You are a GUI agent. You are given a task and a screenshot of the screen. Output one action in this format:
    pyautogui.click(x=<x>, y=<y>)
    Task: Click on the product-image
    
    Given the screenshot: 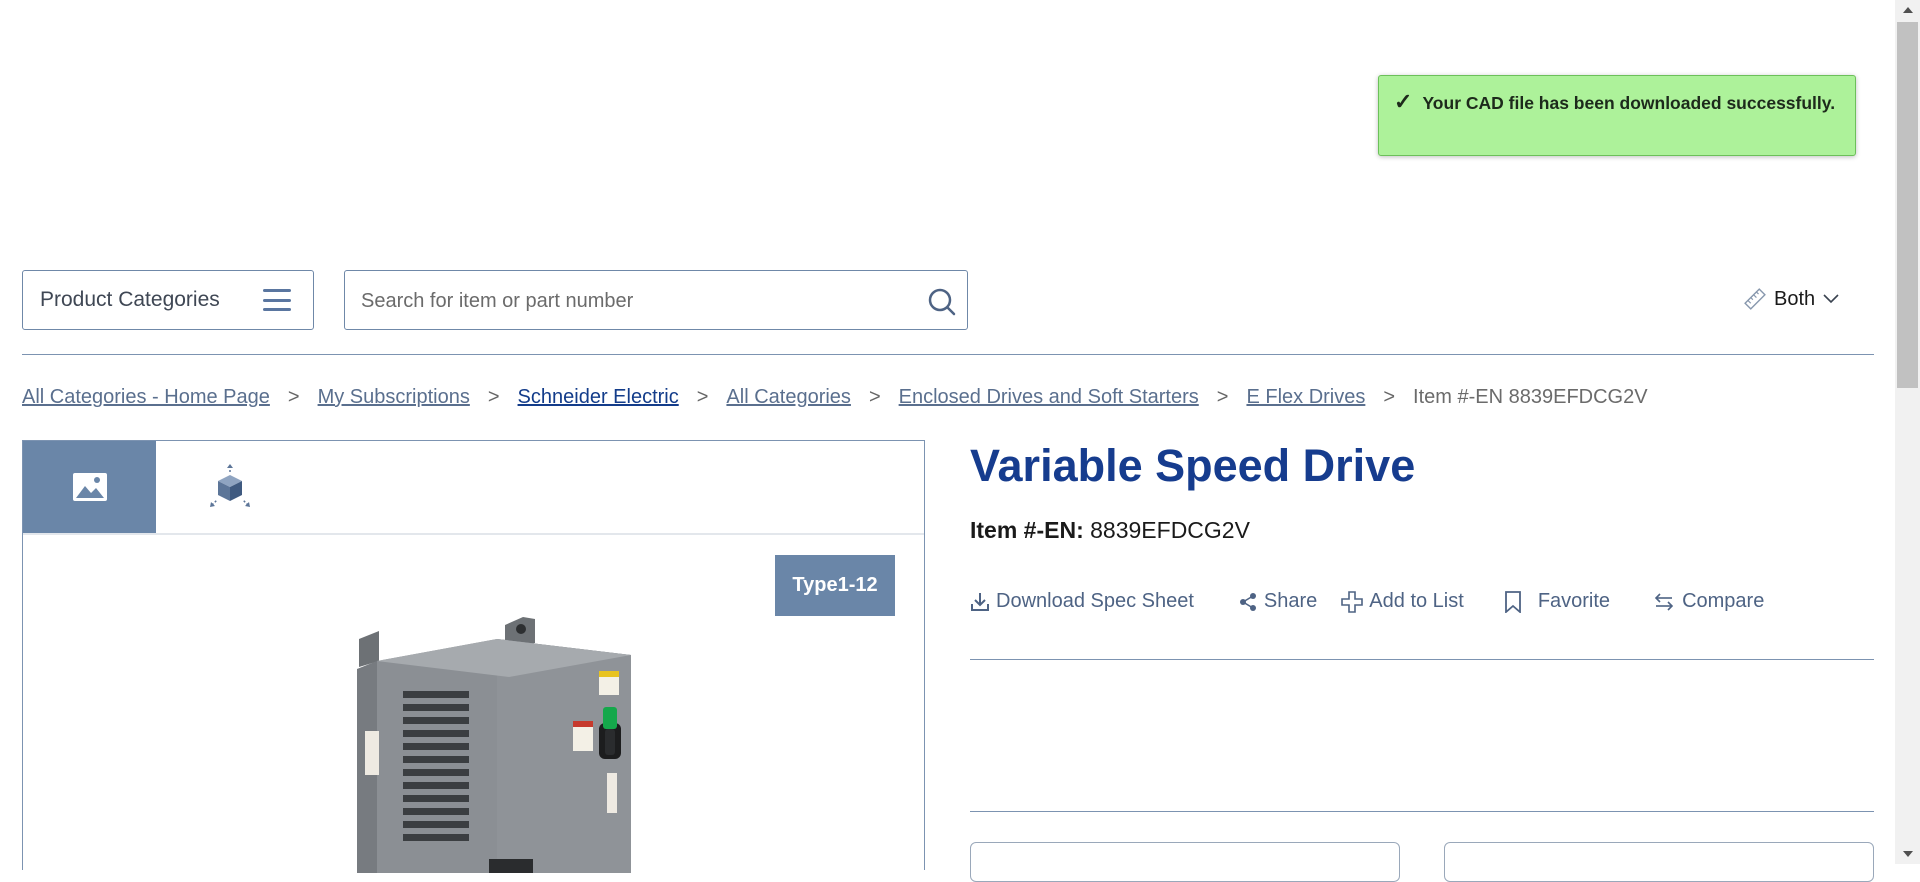 What is the action you would take?
    pyautogui.click(x=494, y=745)
    